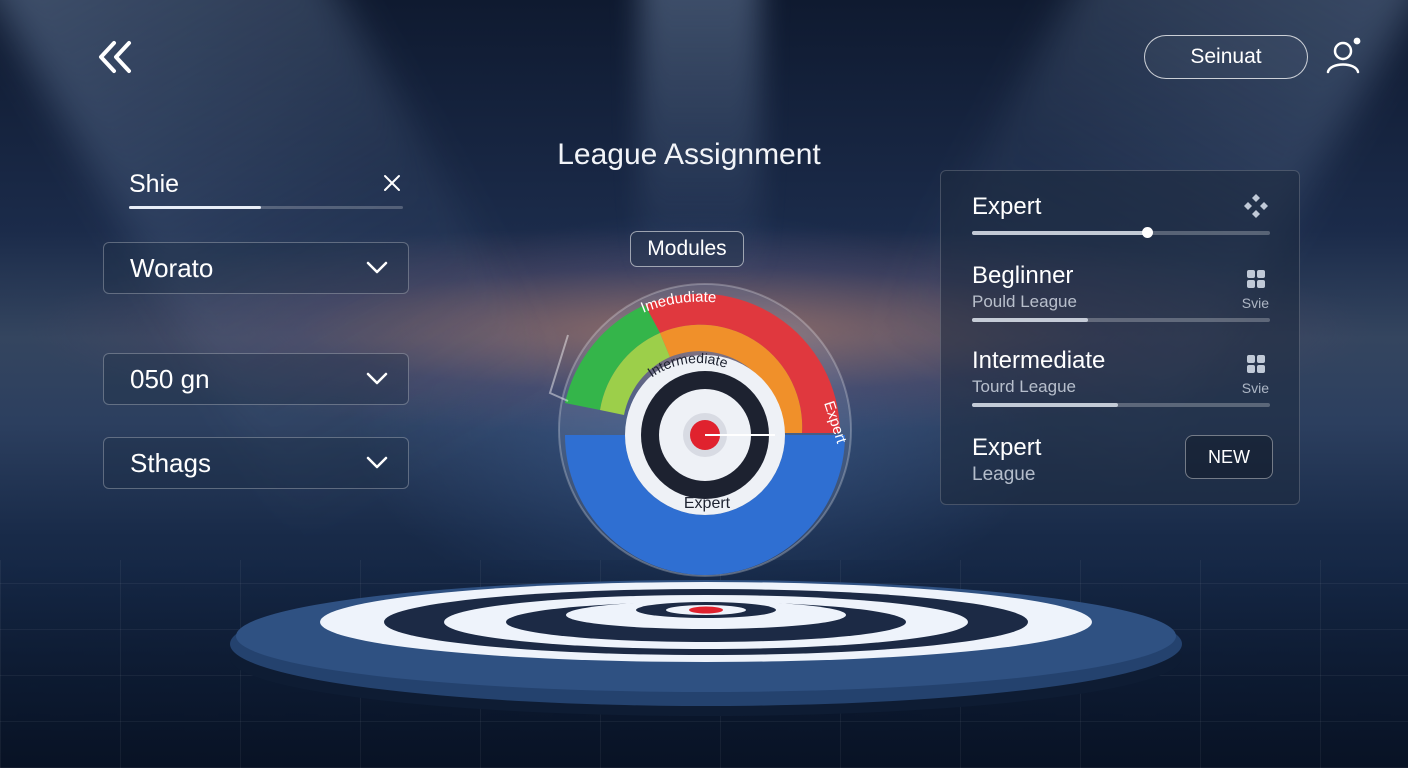 Image resolution: width=1408 pixels, height=768 pixels. What do you see at coordinates (1147, 232) in the screenshot?
I see `league-item-1-slider-thumb` at bounding box center [1147, 232].